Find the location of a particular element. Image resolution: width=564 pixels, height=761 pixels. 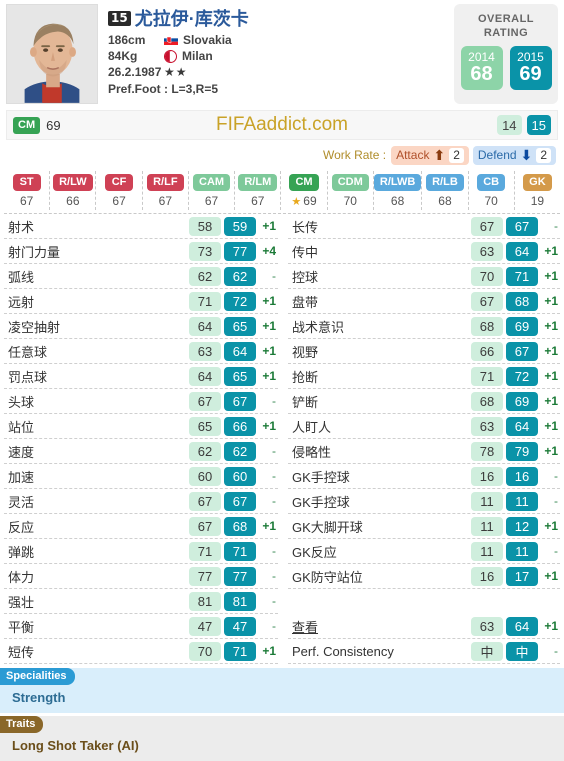

stat-old-value: 70 is located at coordinates (205, 651).